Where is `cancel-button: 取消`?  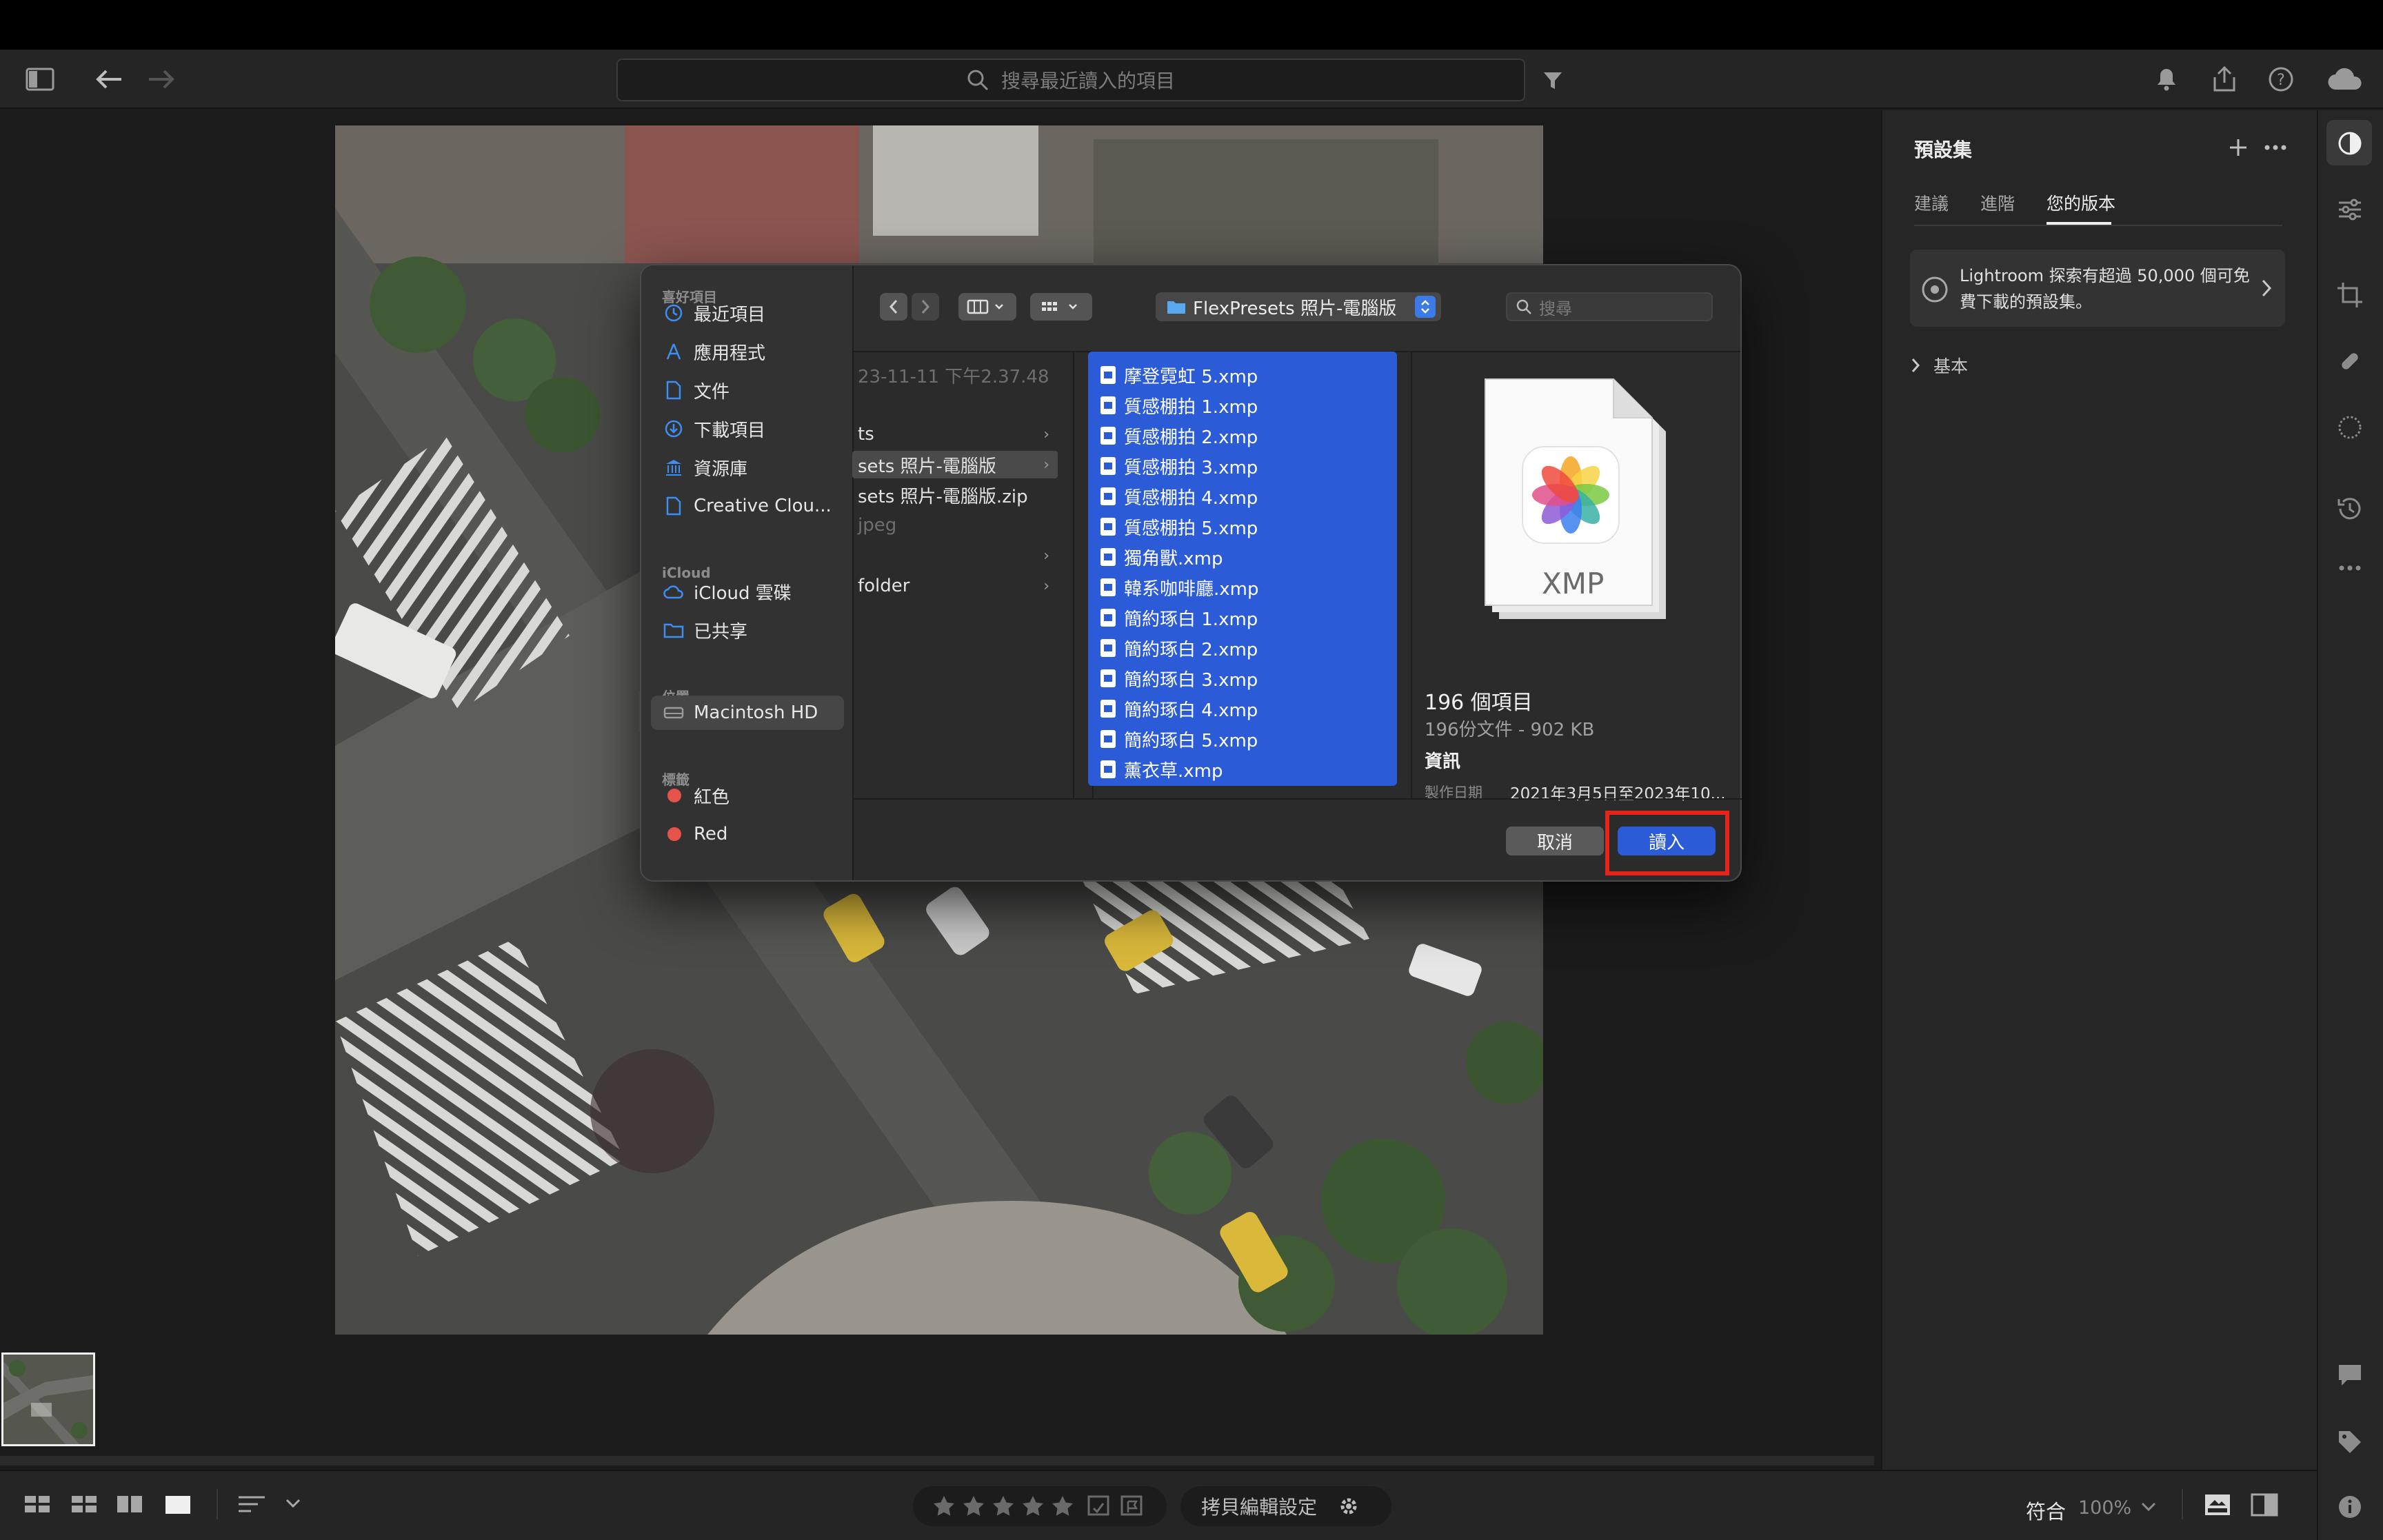
cancel-button: 取消 is located at coordinates (1555, 841).